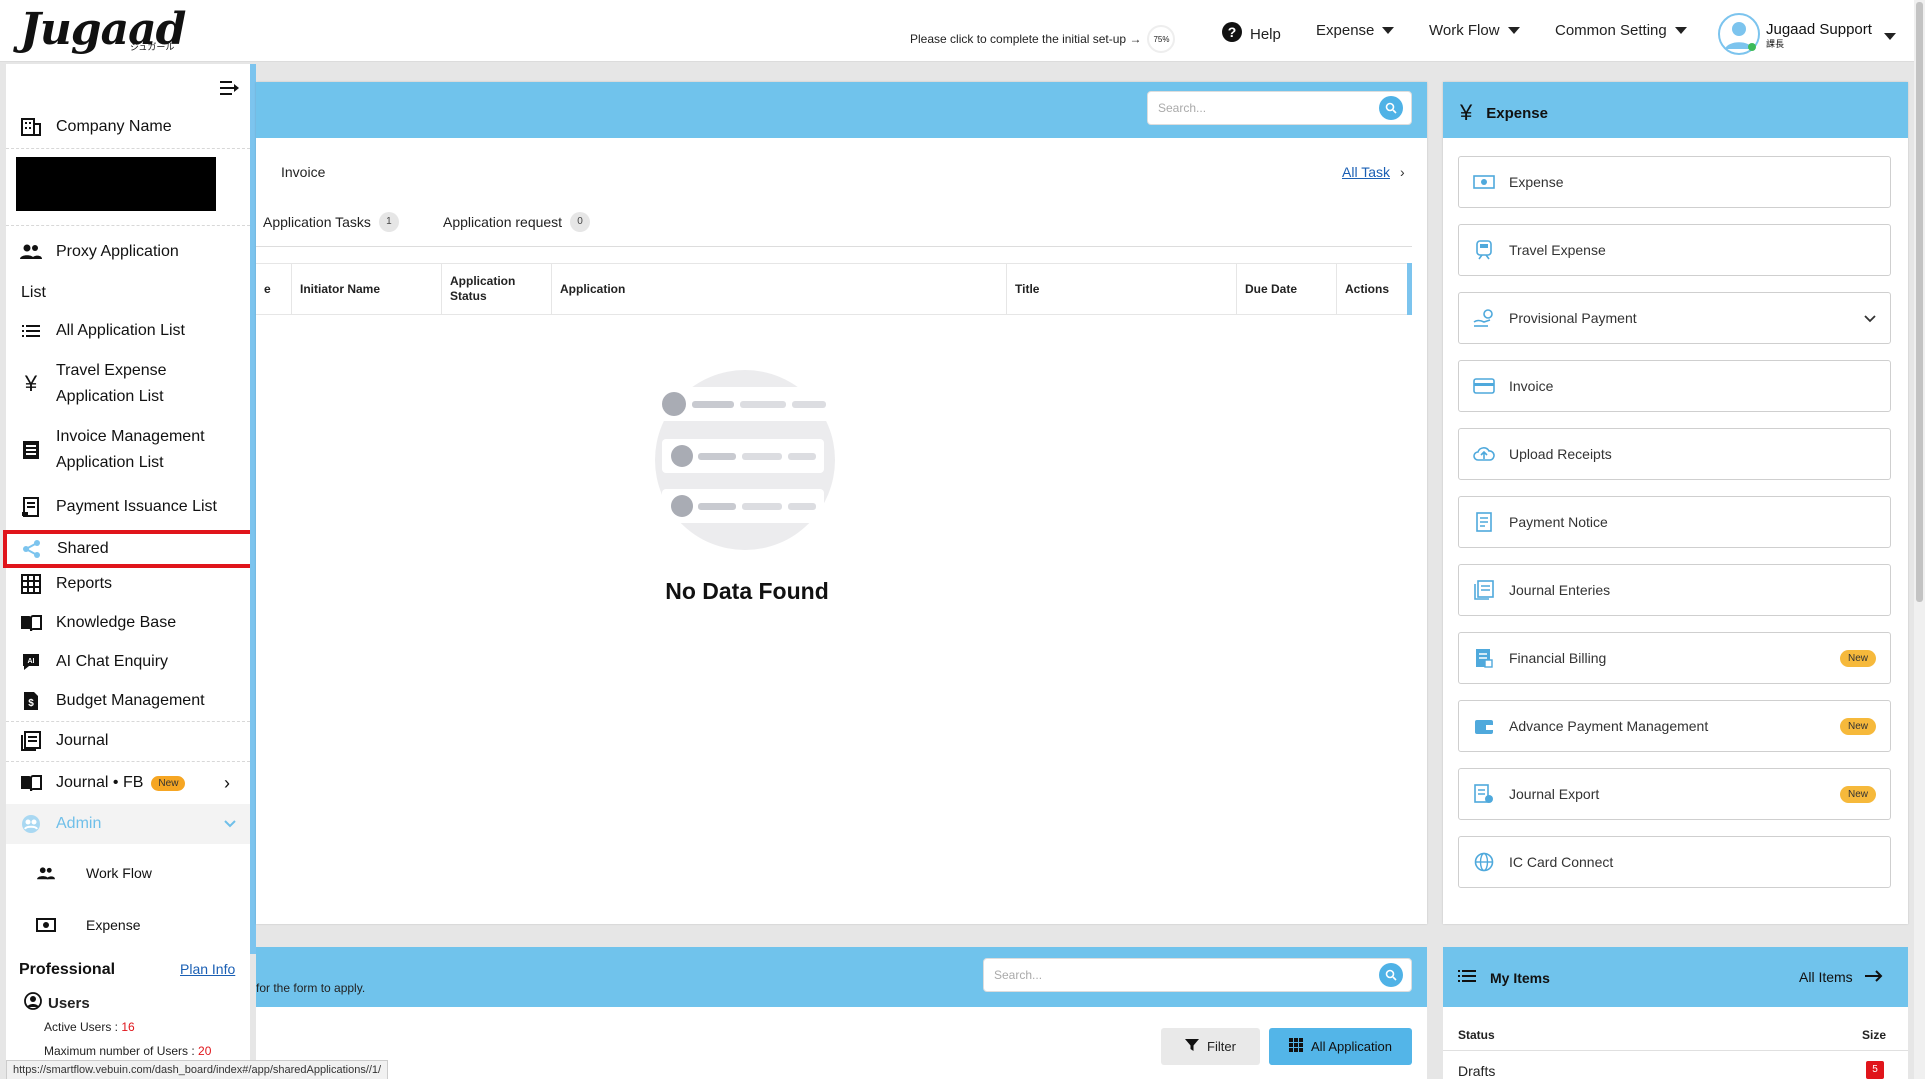 Image resolution: width=1925 pixels, height=1079 pixels. Describe the element at coordinates (128, 824) in the screenshot. I see `sidebar-item-admin: Admin` at that location.